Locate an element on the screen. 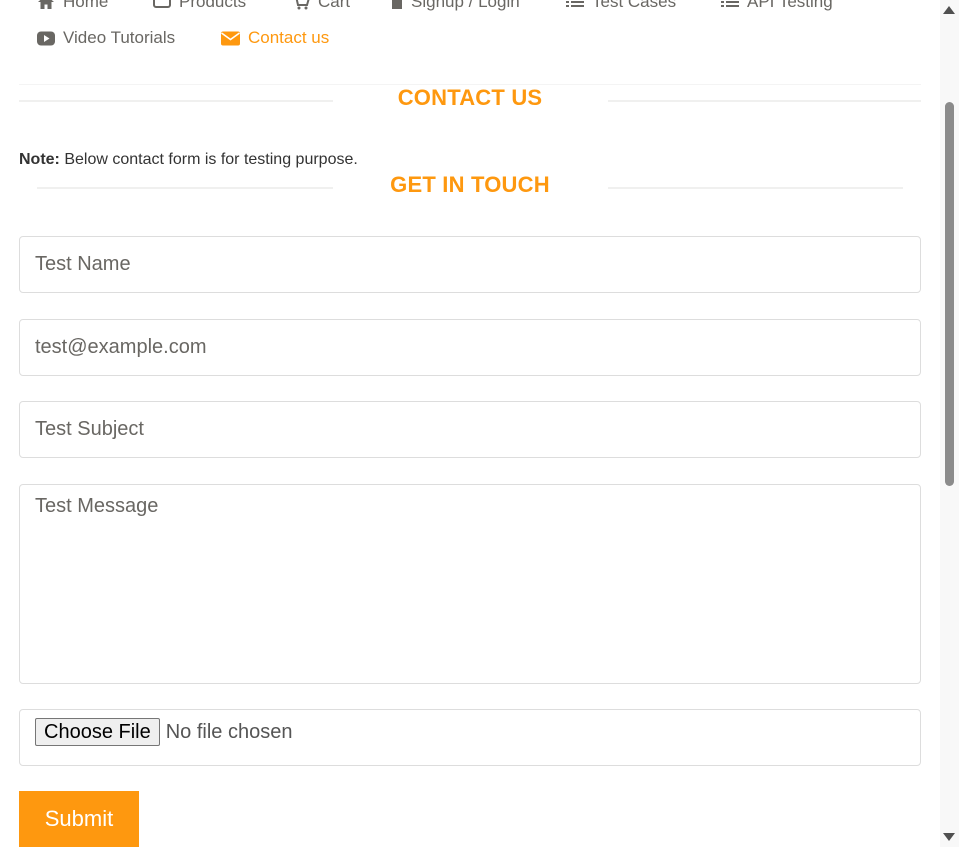 This screenshot has width=959, height=847. lock-icon is located at coordinates (397, 4).